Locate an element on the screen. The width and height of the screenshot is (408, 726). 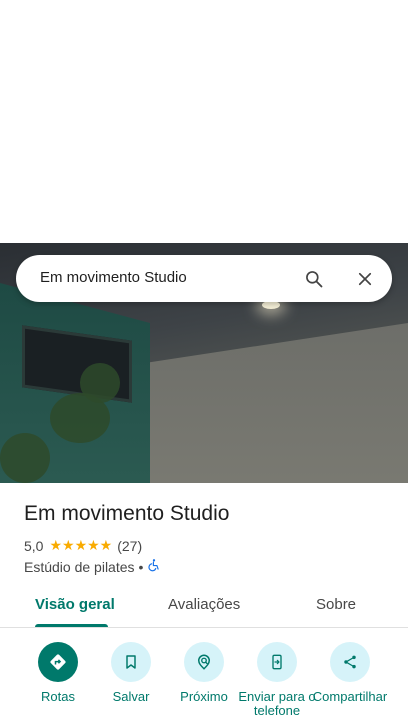
nearby-icon is located at coordinates (204, 662).